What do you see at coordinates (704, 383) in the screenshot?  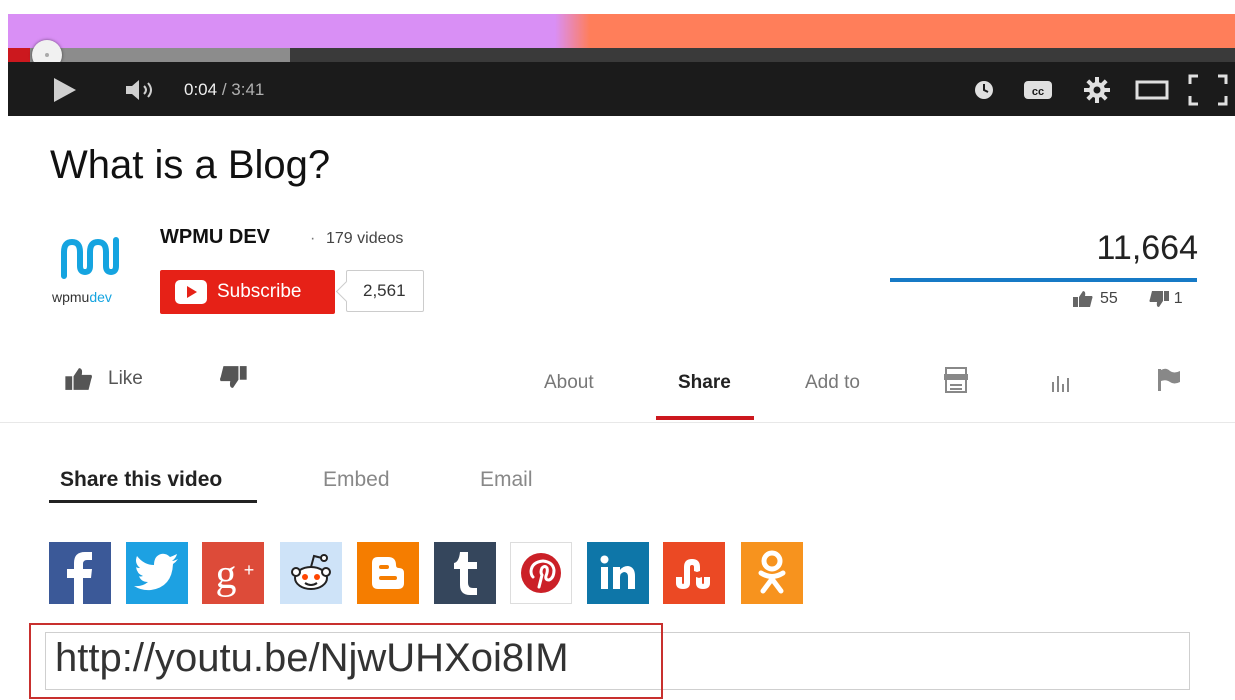 I see `tab-share: Share` at bounding box center [704, 383].